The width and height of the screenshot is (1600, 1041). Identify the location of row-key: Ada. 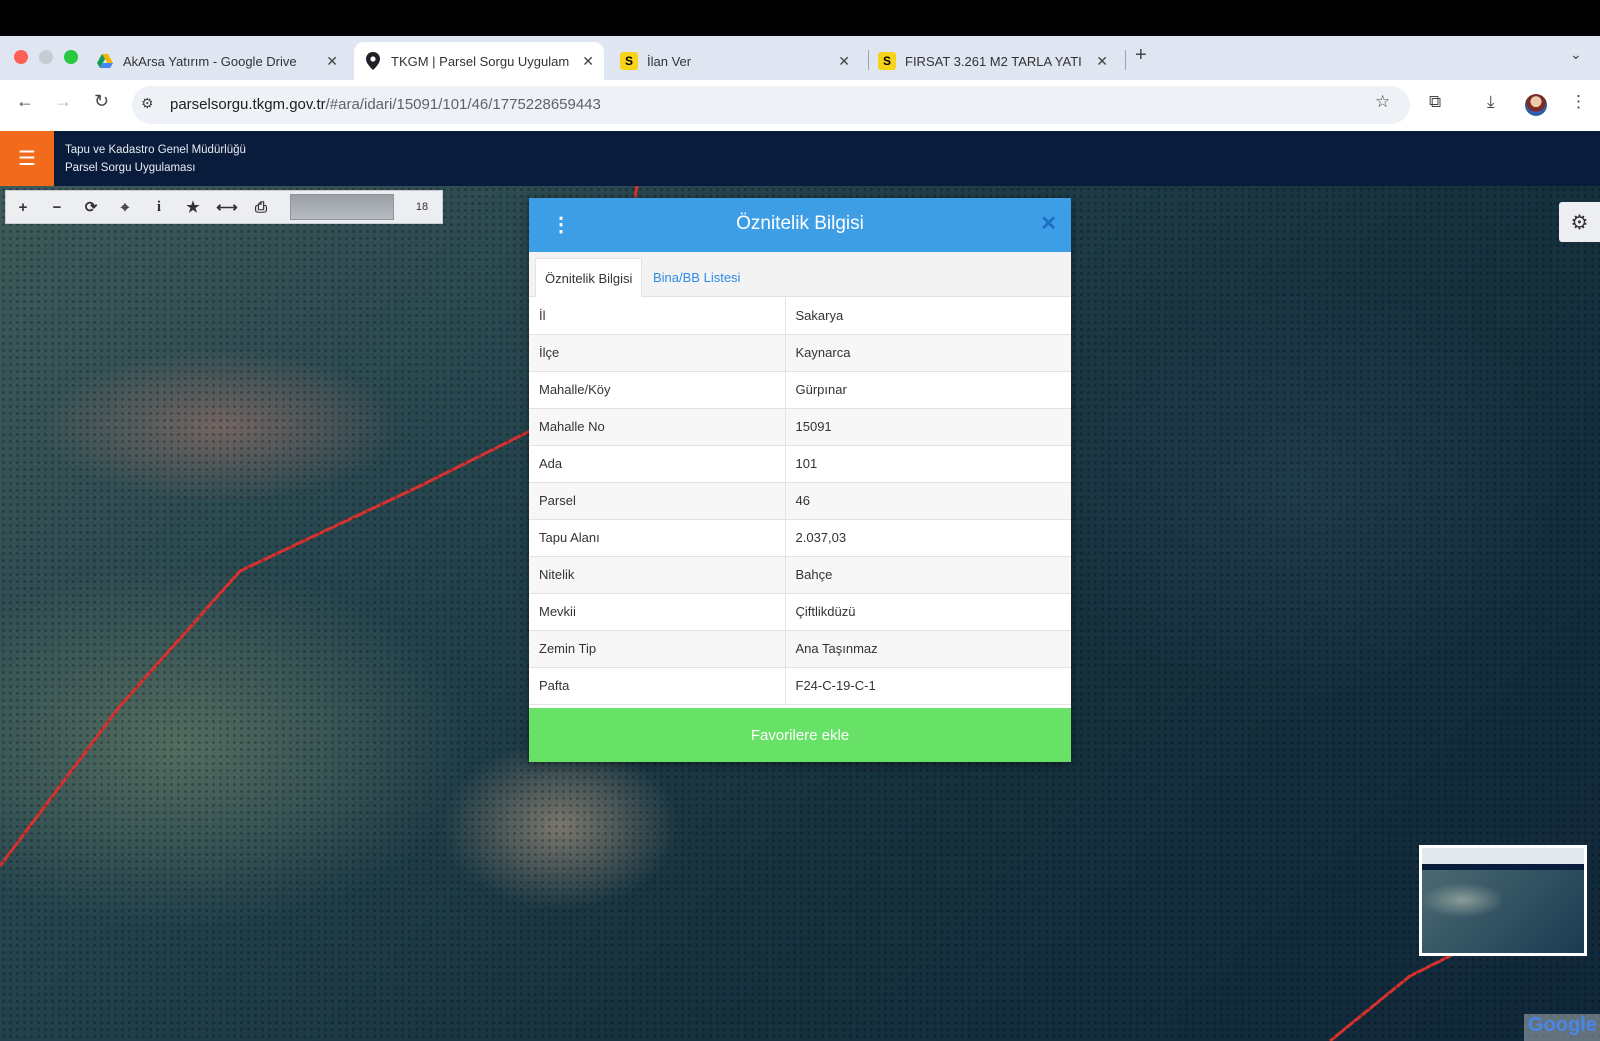
(657, 464).